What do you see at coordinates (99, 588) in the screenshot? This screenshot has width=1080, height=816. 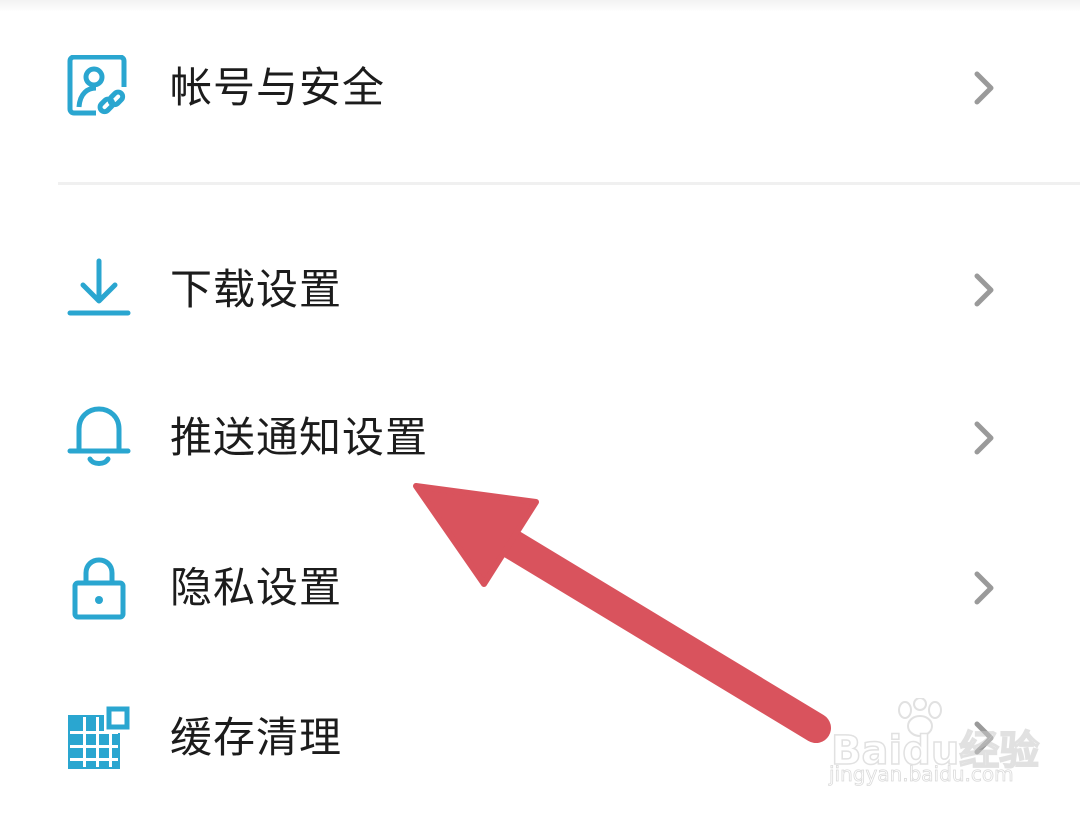 I see `lock-icon` at bounding box center [99, 588].